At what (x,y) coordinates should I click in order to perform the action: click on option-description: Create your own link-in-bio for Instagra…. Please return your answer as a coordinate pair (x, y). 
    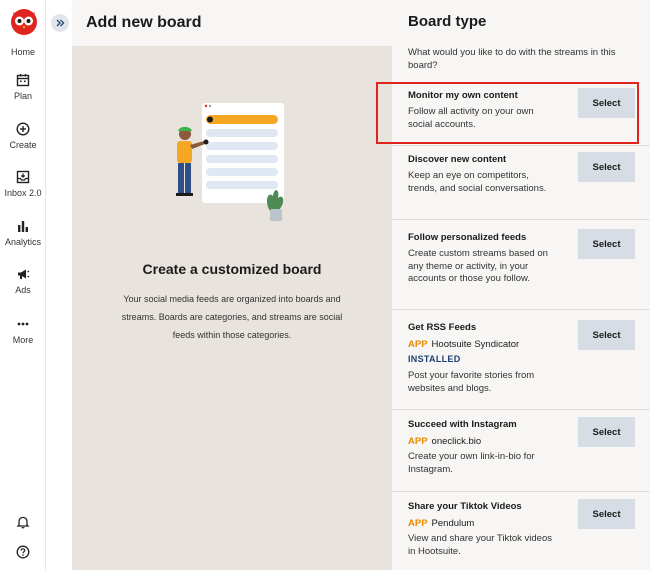
    Looking at the image, I should click on (471, 463).